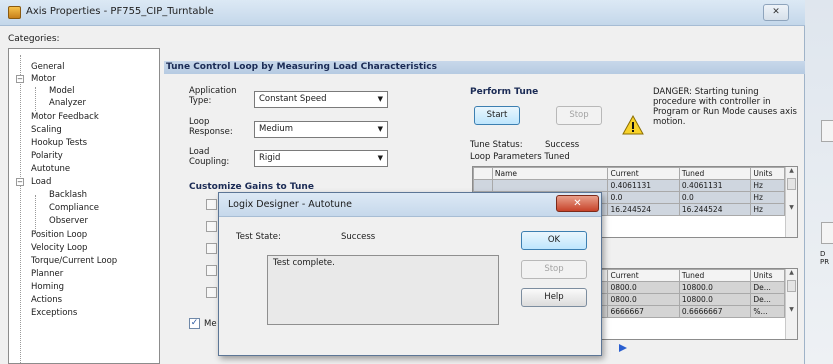 Image resolution: width=833 pixels, height=364 pixels. Describe the element at coordinates (211, 127) in the screenshot. I see `loop-response-label: Loop Response:` at that location.